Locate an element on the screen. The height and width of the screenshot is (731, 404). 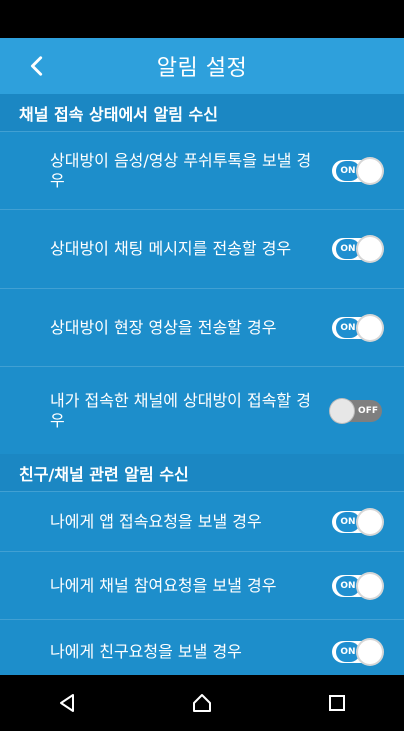
system-nav-bar is located at coordinates (202, 703).